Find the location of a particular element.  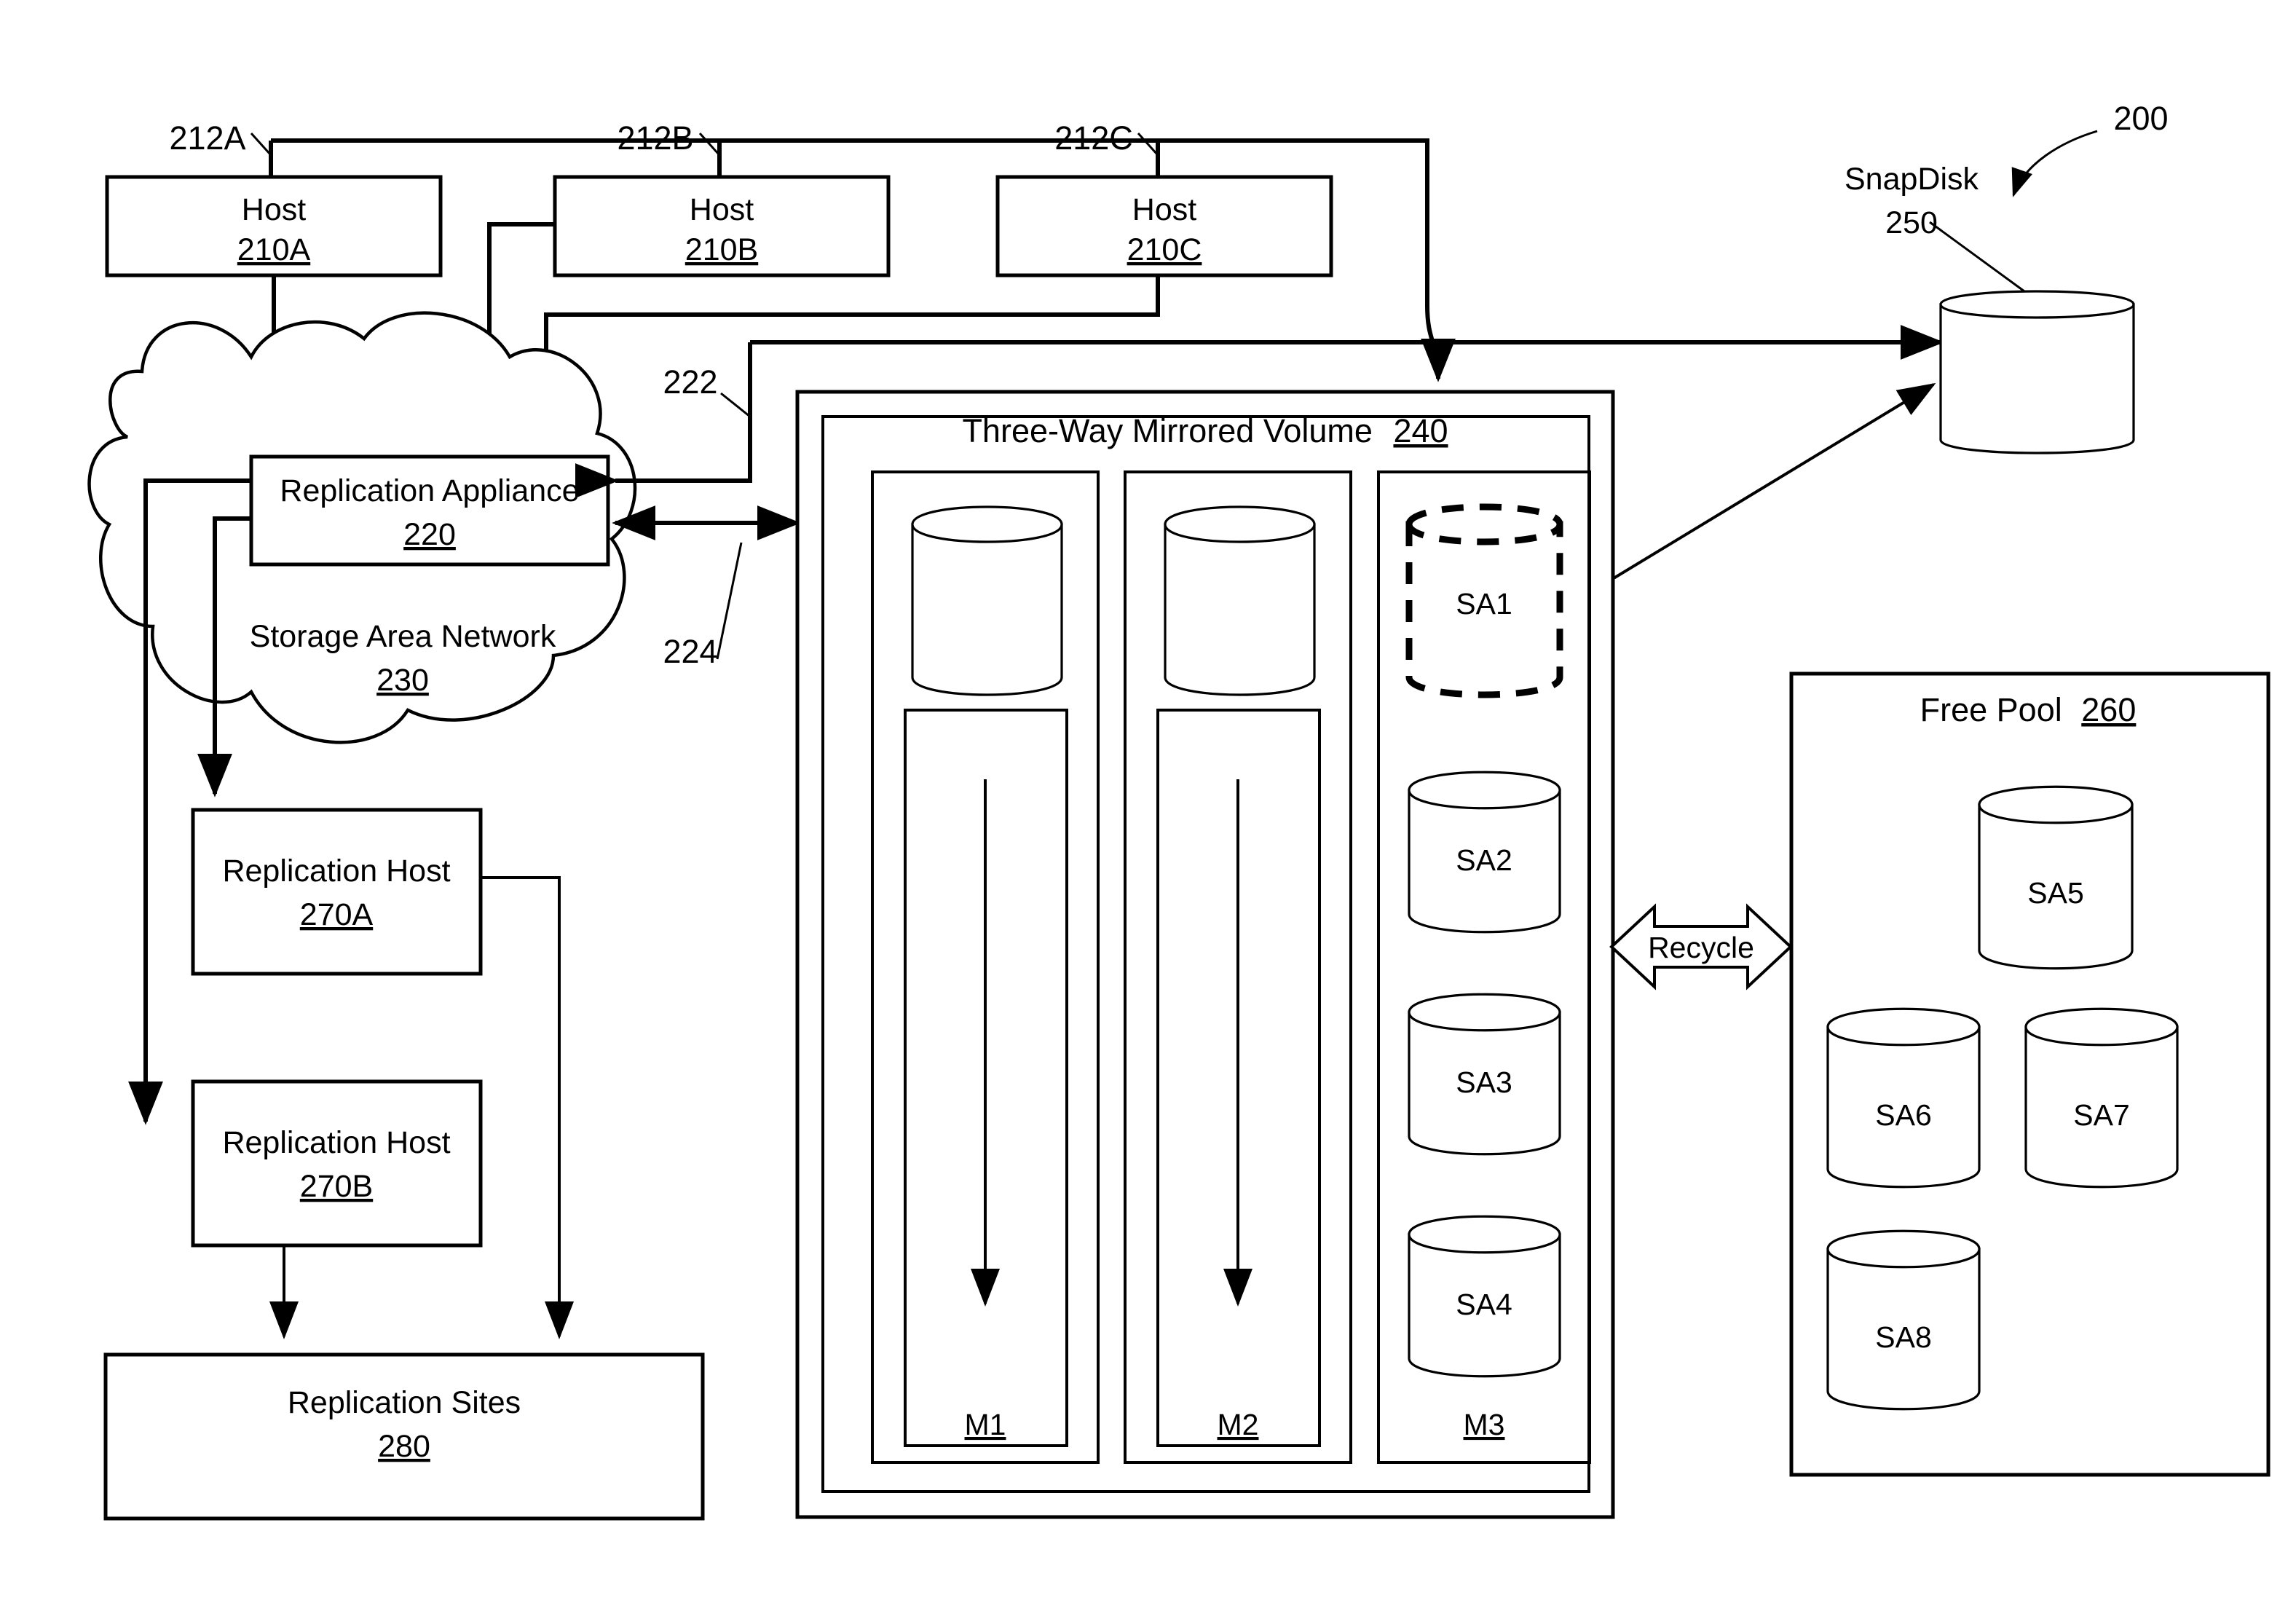

figure-reference-200: 200 is located at coordinates (2140, 118).